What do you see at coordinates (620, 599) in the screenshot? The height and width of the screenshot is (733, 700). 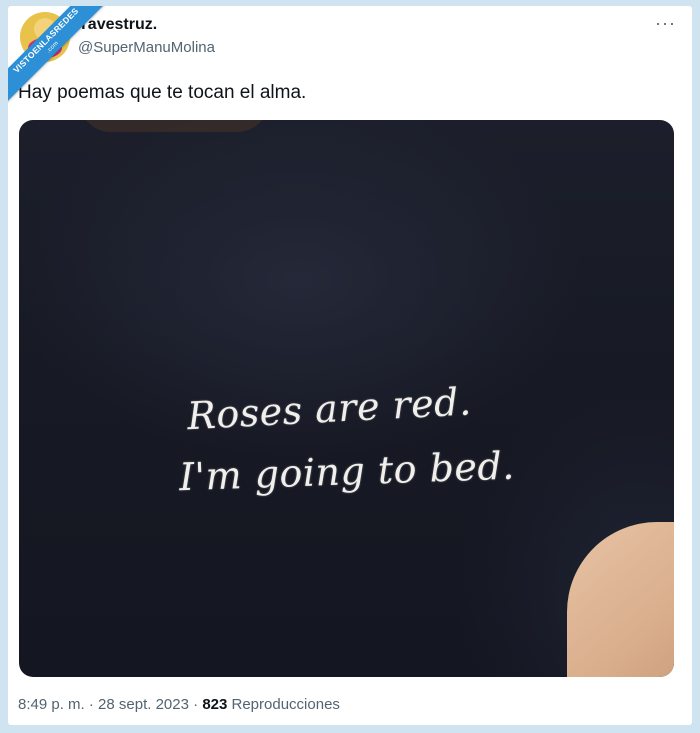 I see `arm-shape` at bounding box center [620, 599].